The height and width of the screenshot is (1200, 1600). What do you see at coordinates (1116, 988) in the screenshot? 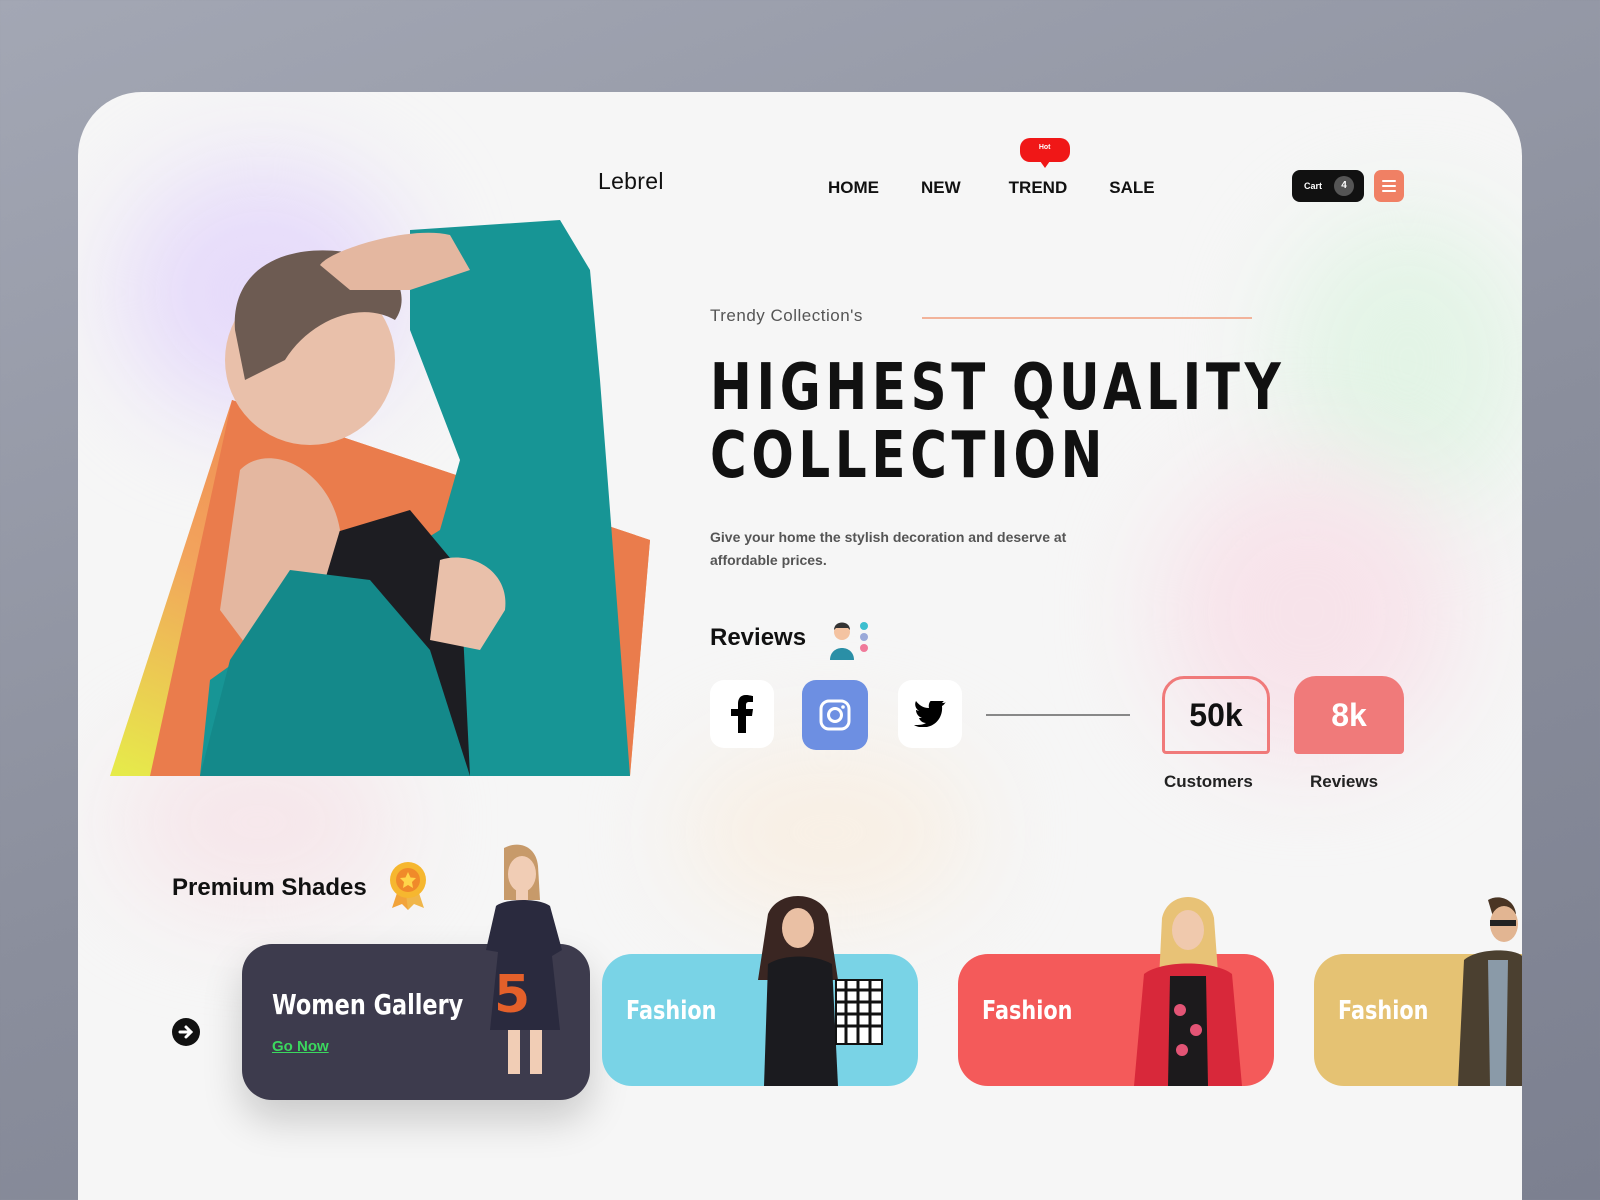
I see `card-fashion-2: Fashion` at bounding box center [1116, 988].